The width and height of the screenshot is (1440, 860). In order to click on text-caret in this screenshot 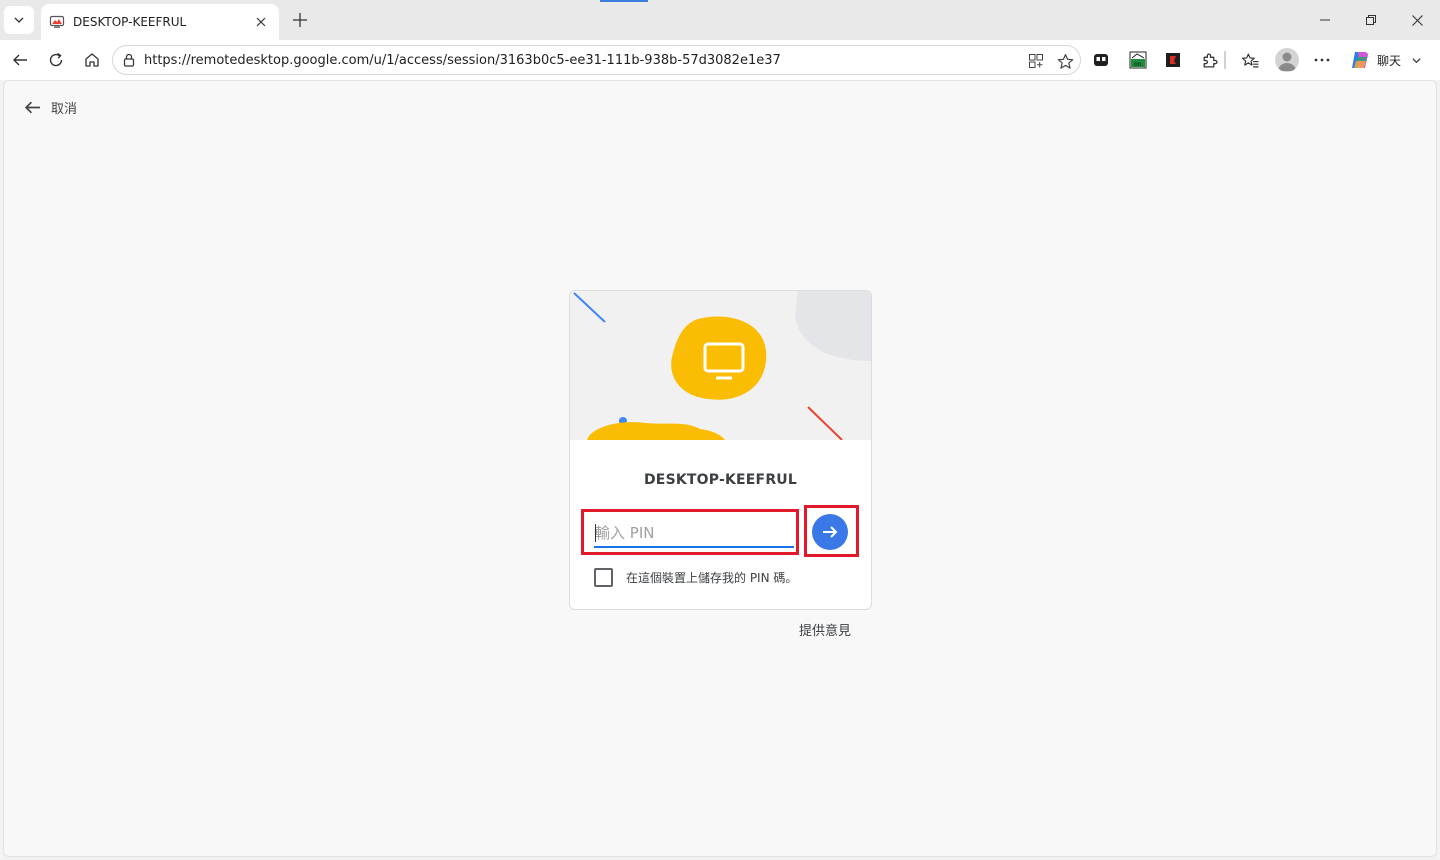, I will do `click(595, 533)`.